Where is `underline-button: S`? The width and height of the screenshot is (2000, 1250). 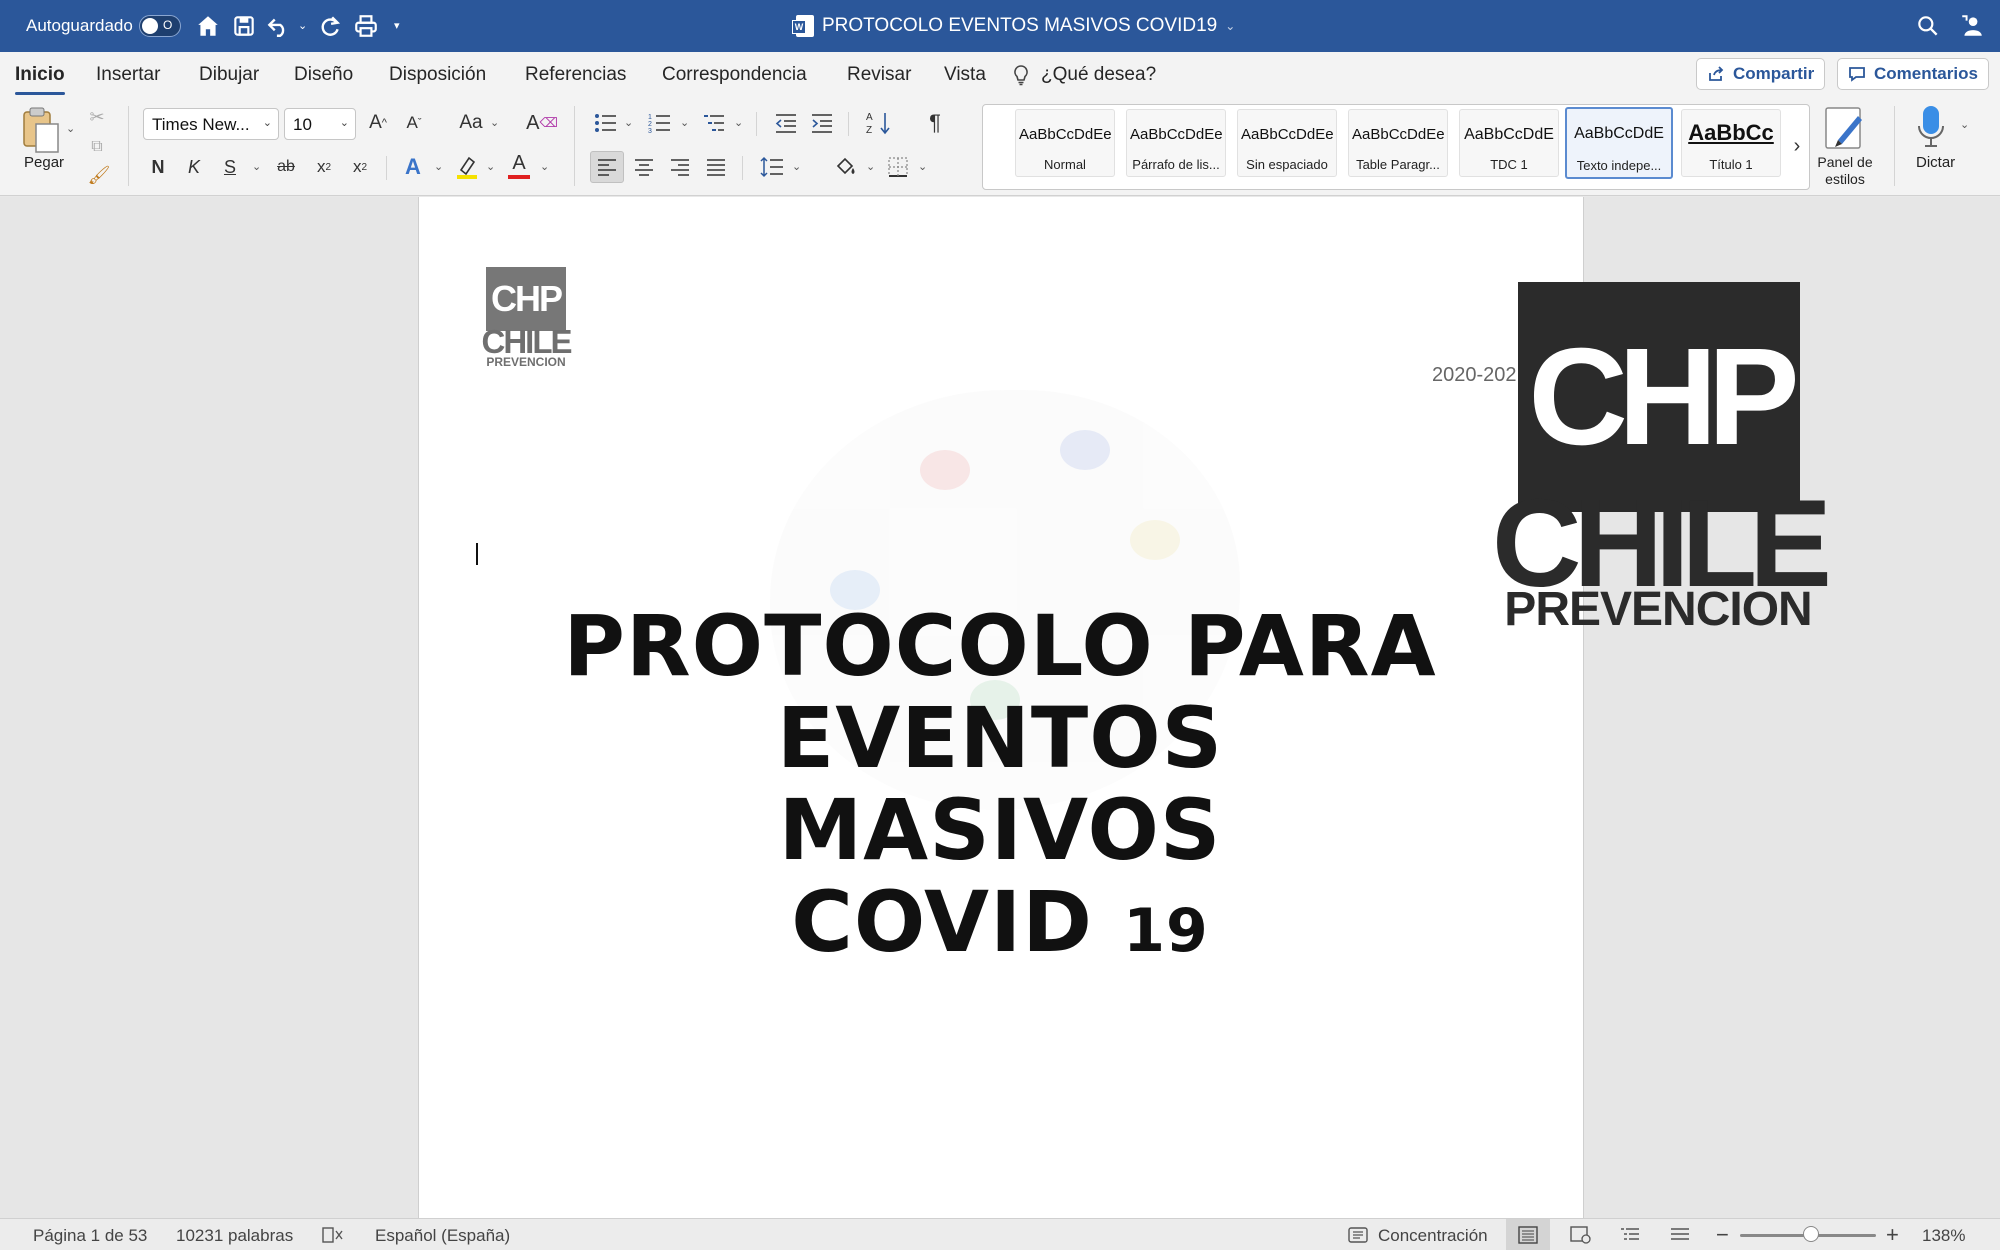
underline-button: S is located at coordinates (230, 167).